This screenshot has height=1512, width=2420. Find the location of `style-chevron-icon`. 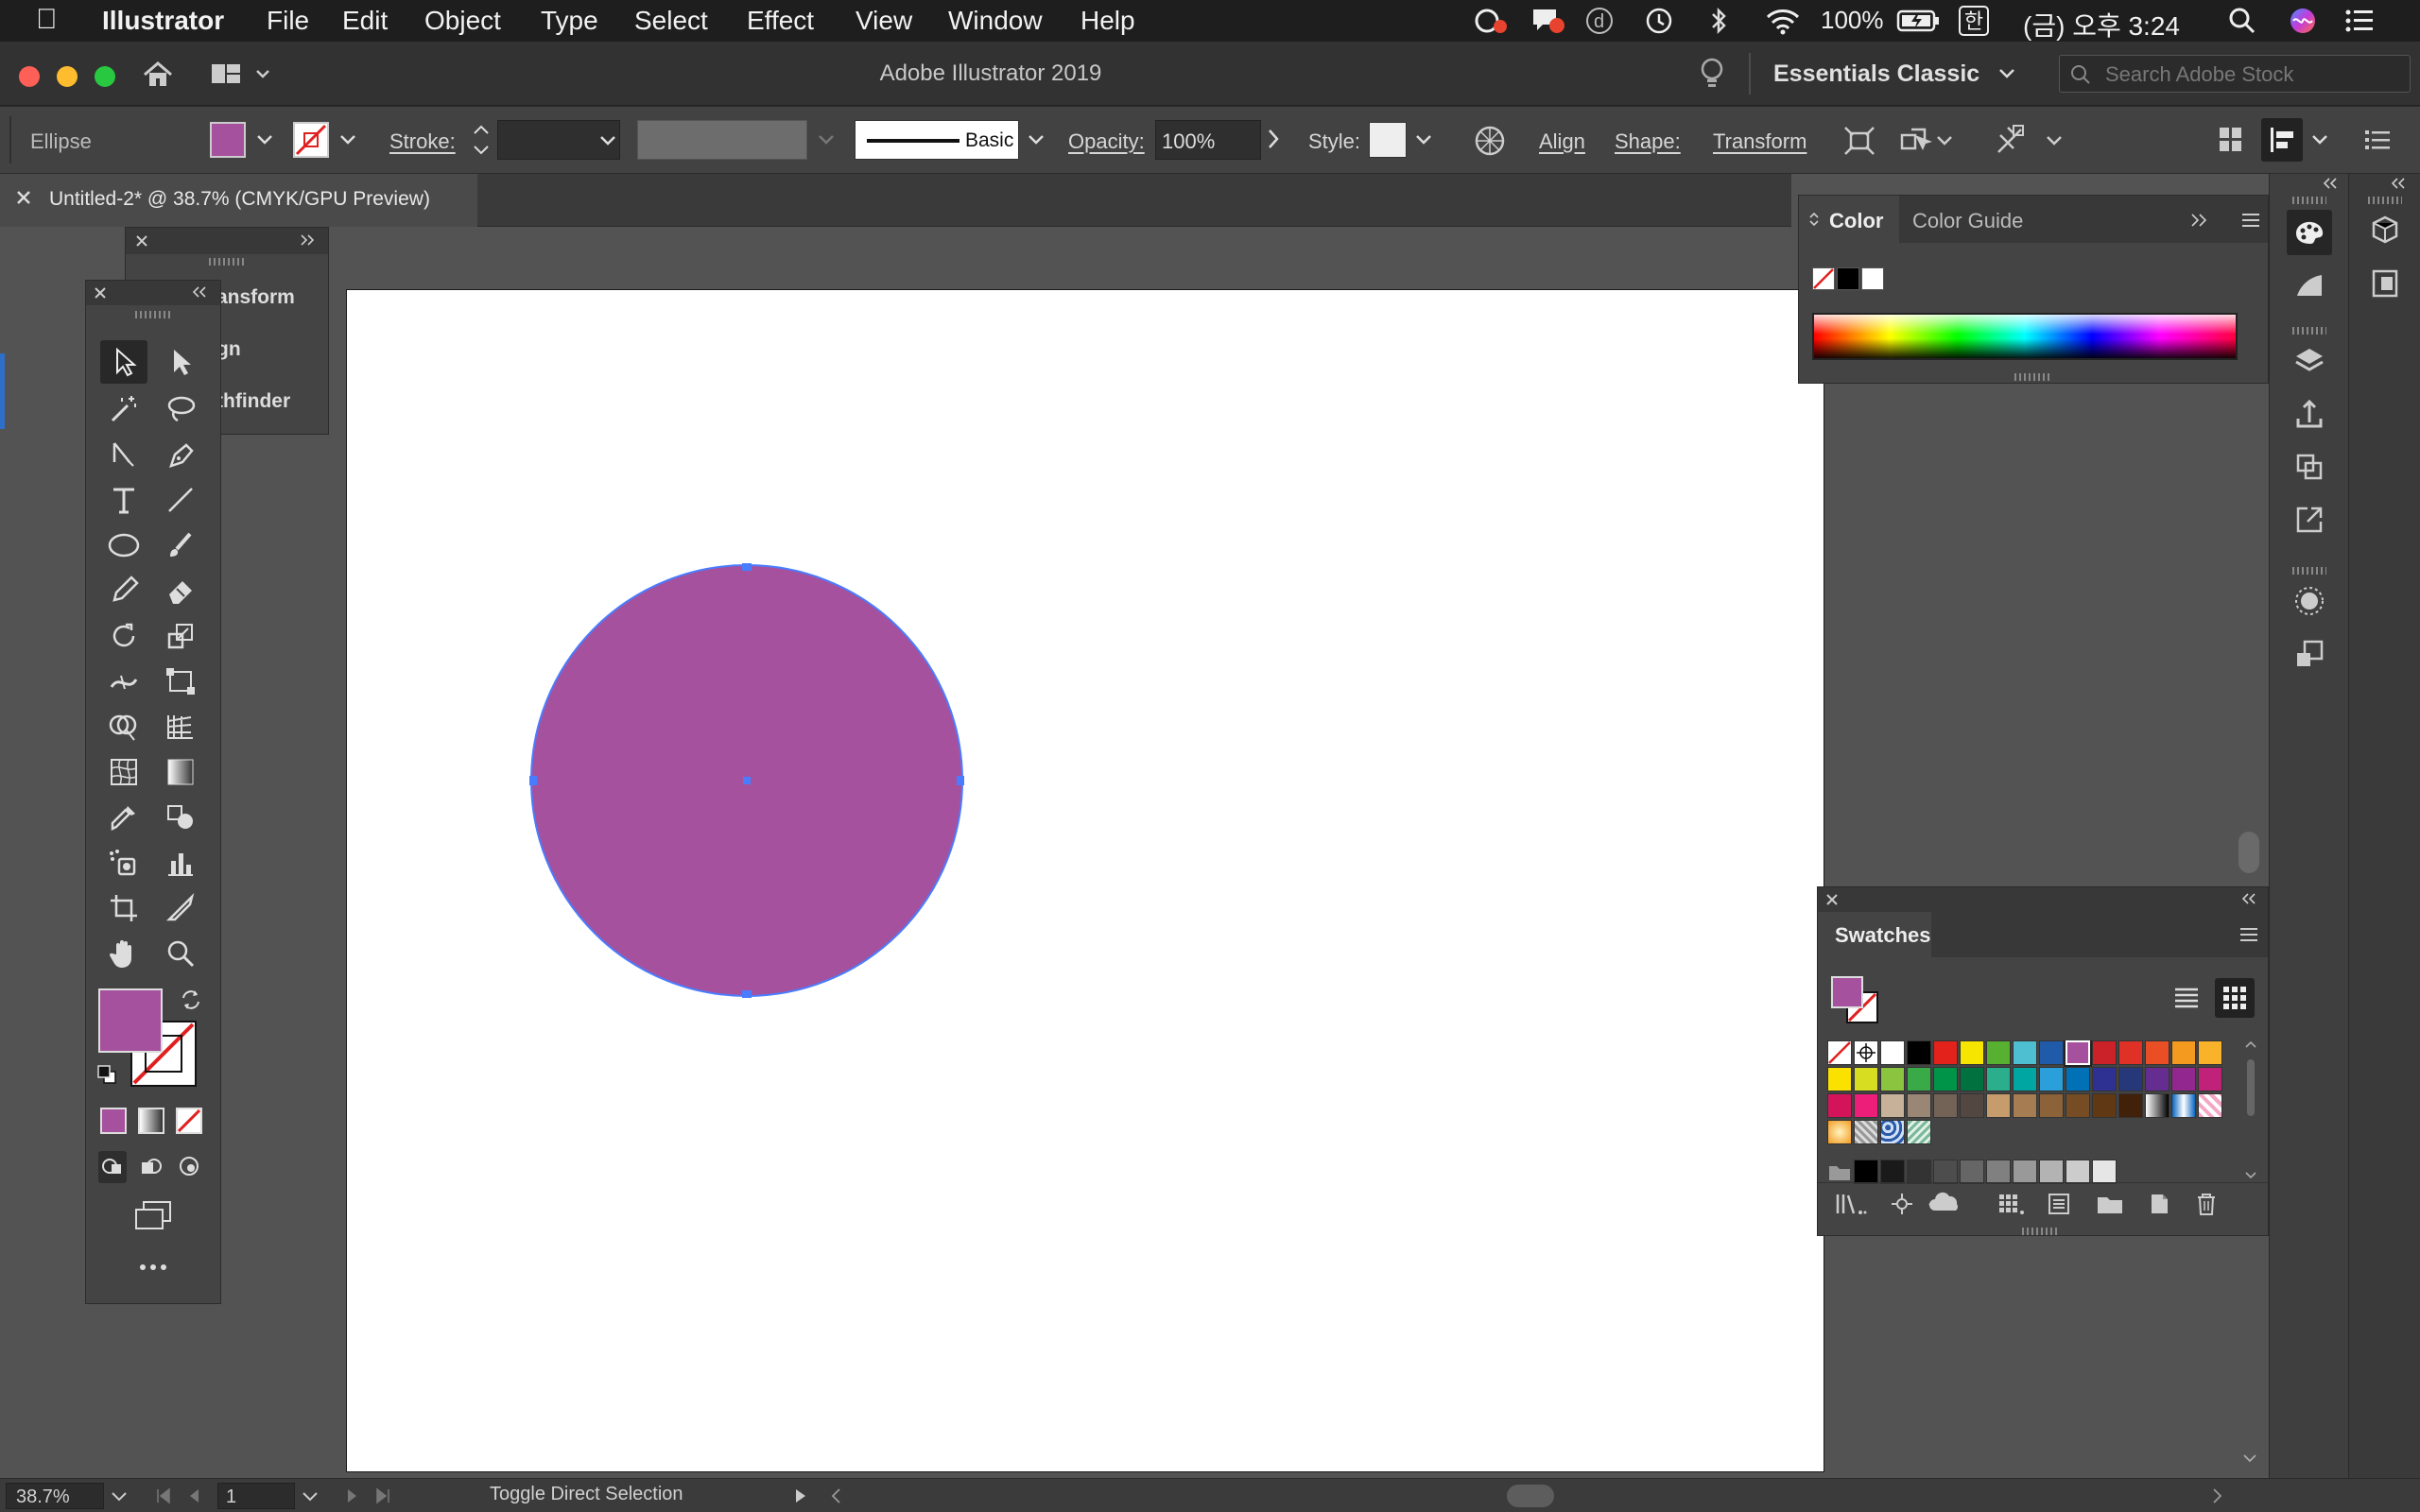

style-chevron-icon is located at coordinates (1423, 140).